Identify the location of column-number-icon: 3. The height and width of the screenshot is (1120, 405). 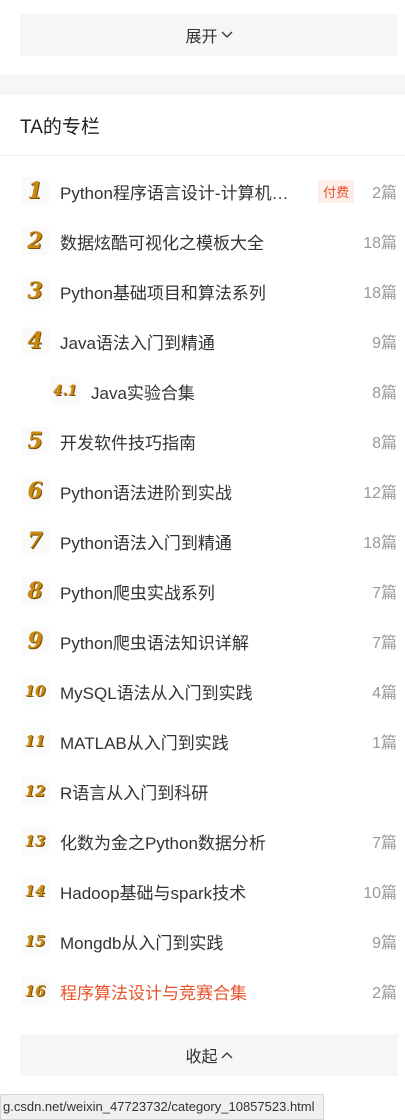
(35, 291).